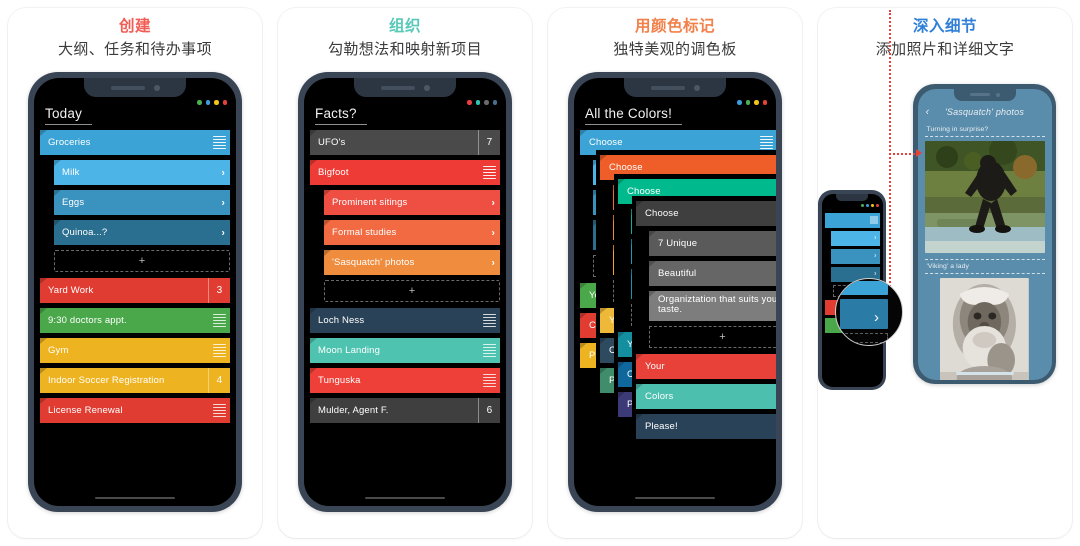 The image size is (1080, 546). I want to click on list-item: Gym, so click(135, 350).